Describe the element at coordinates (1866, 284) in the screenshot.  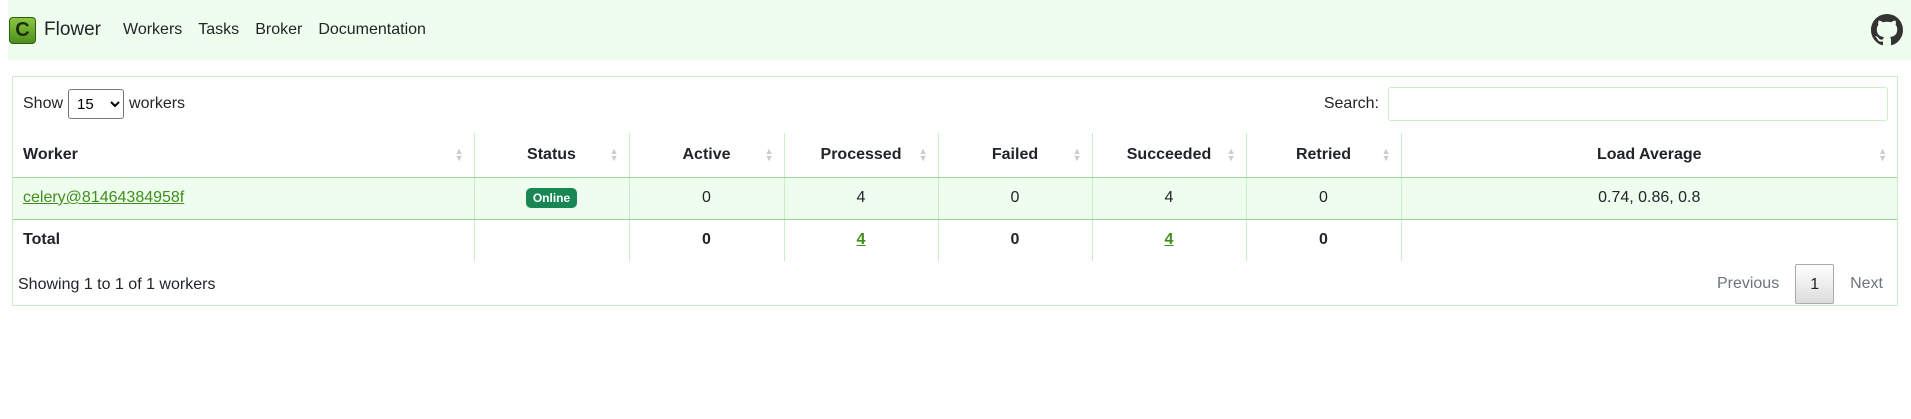
I see `next-button: Next` at that location.